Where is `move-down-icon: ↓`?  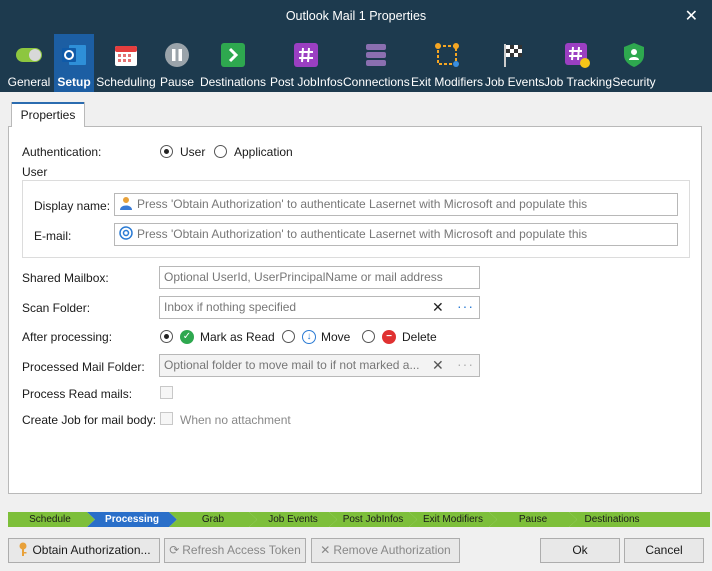 move-down-icon: ↓ is located at coordinates (309, 337).